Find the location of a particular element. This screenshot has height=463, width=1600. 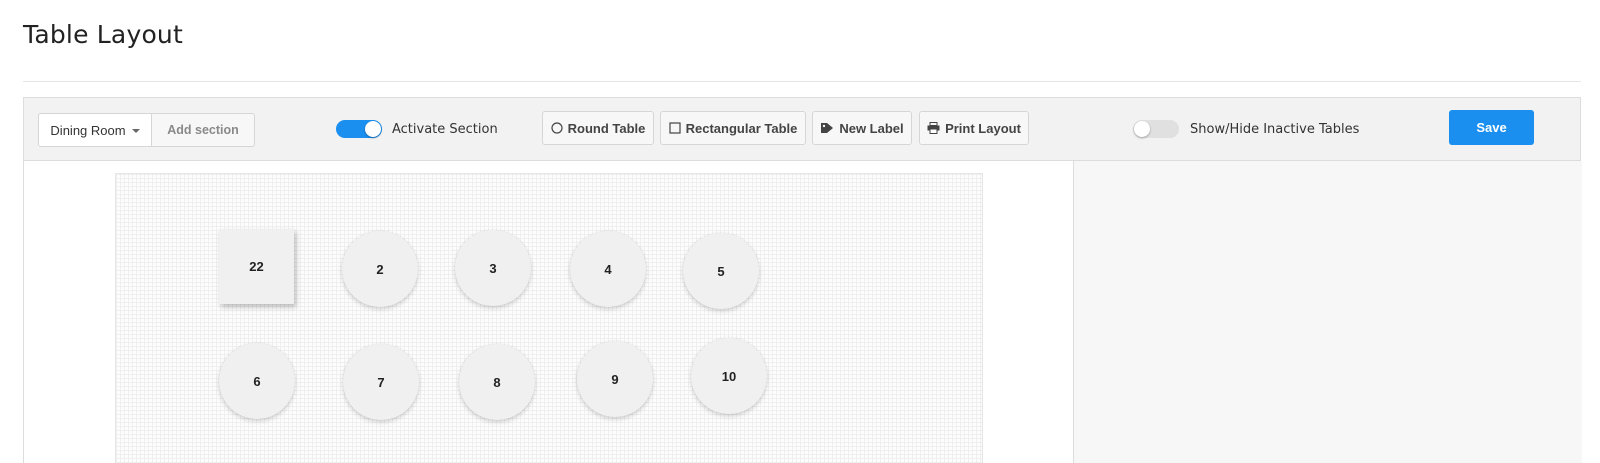

title-divider is located at coordinates (802, 81).